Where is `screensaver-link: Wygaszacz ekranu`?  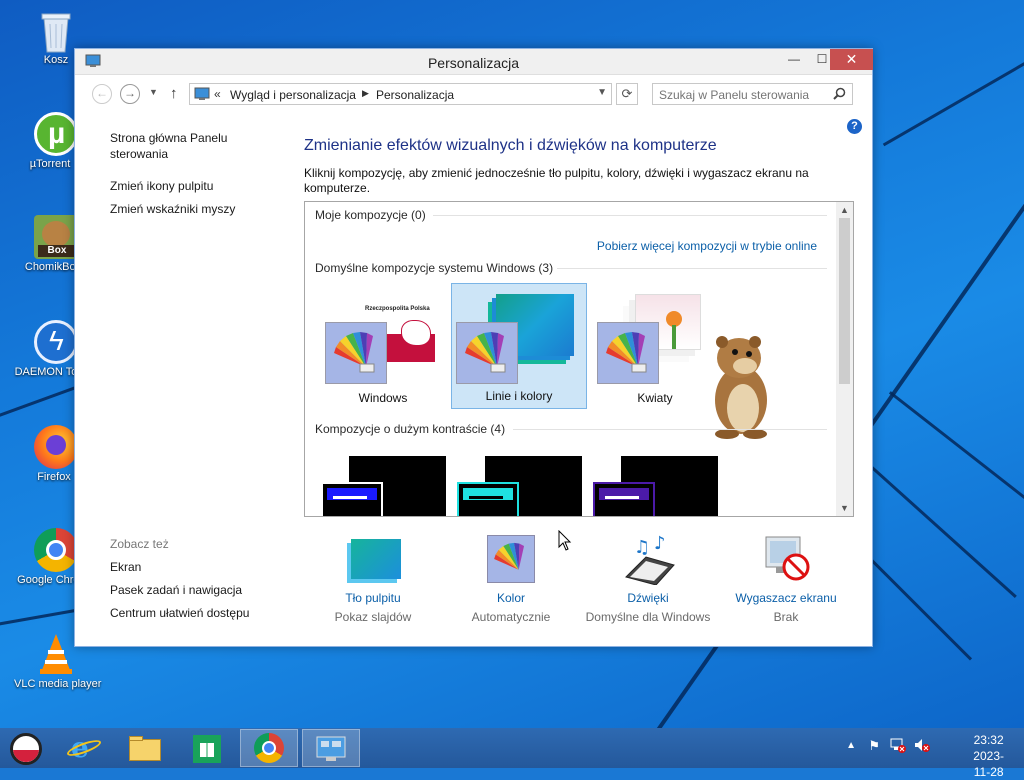
screensaver-link: Wygaszacz ekranu is located at coordinates (786, 598).